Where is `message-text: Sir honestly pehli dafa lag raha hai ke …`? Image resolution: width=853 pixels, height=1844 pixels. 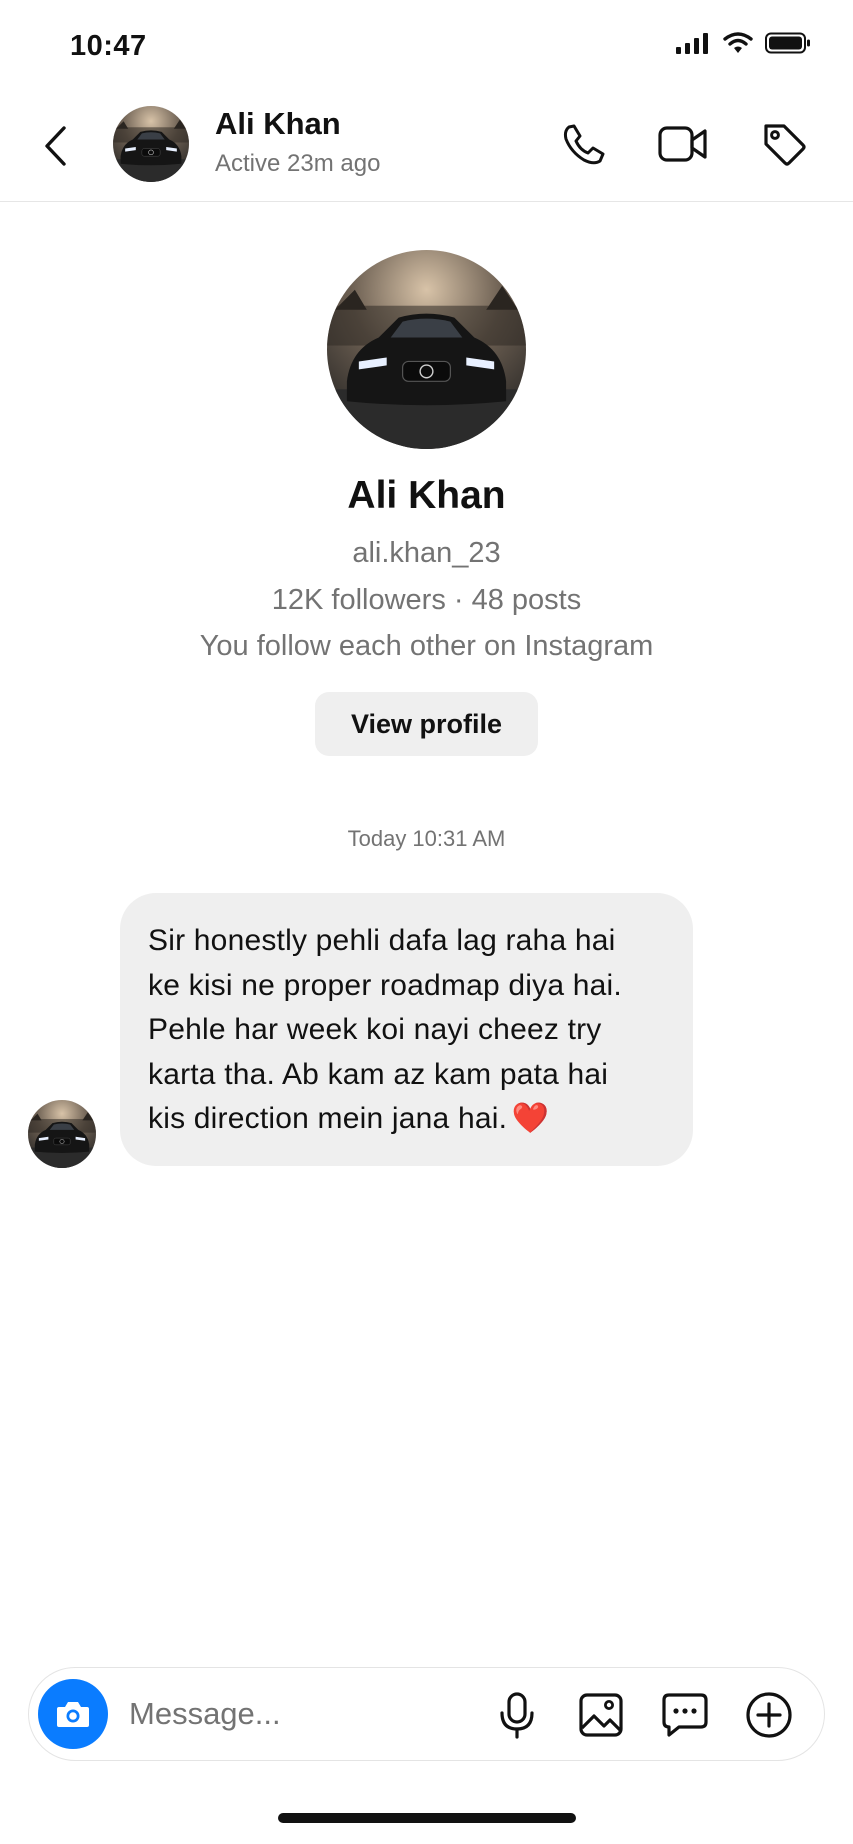
message-text: Sir honestly pehli dafa lag raha hai ke … is located at coordinates (385, 1029).